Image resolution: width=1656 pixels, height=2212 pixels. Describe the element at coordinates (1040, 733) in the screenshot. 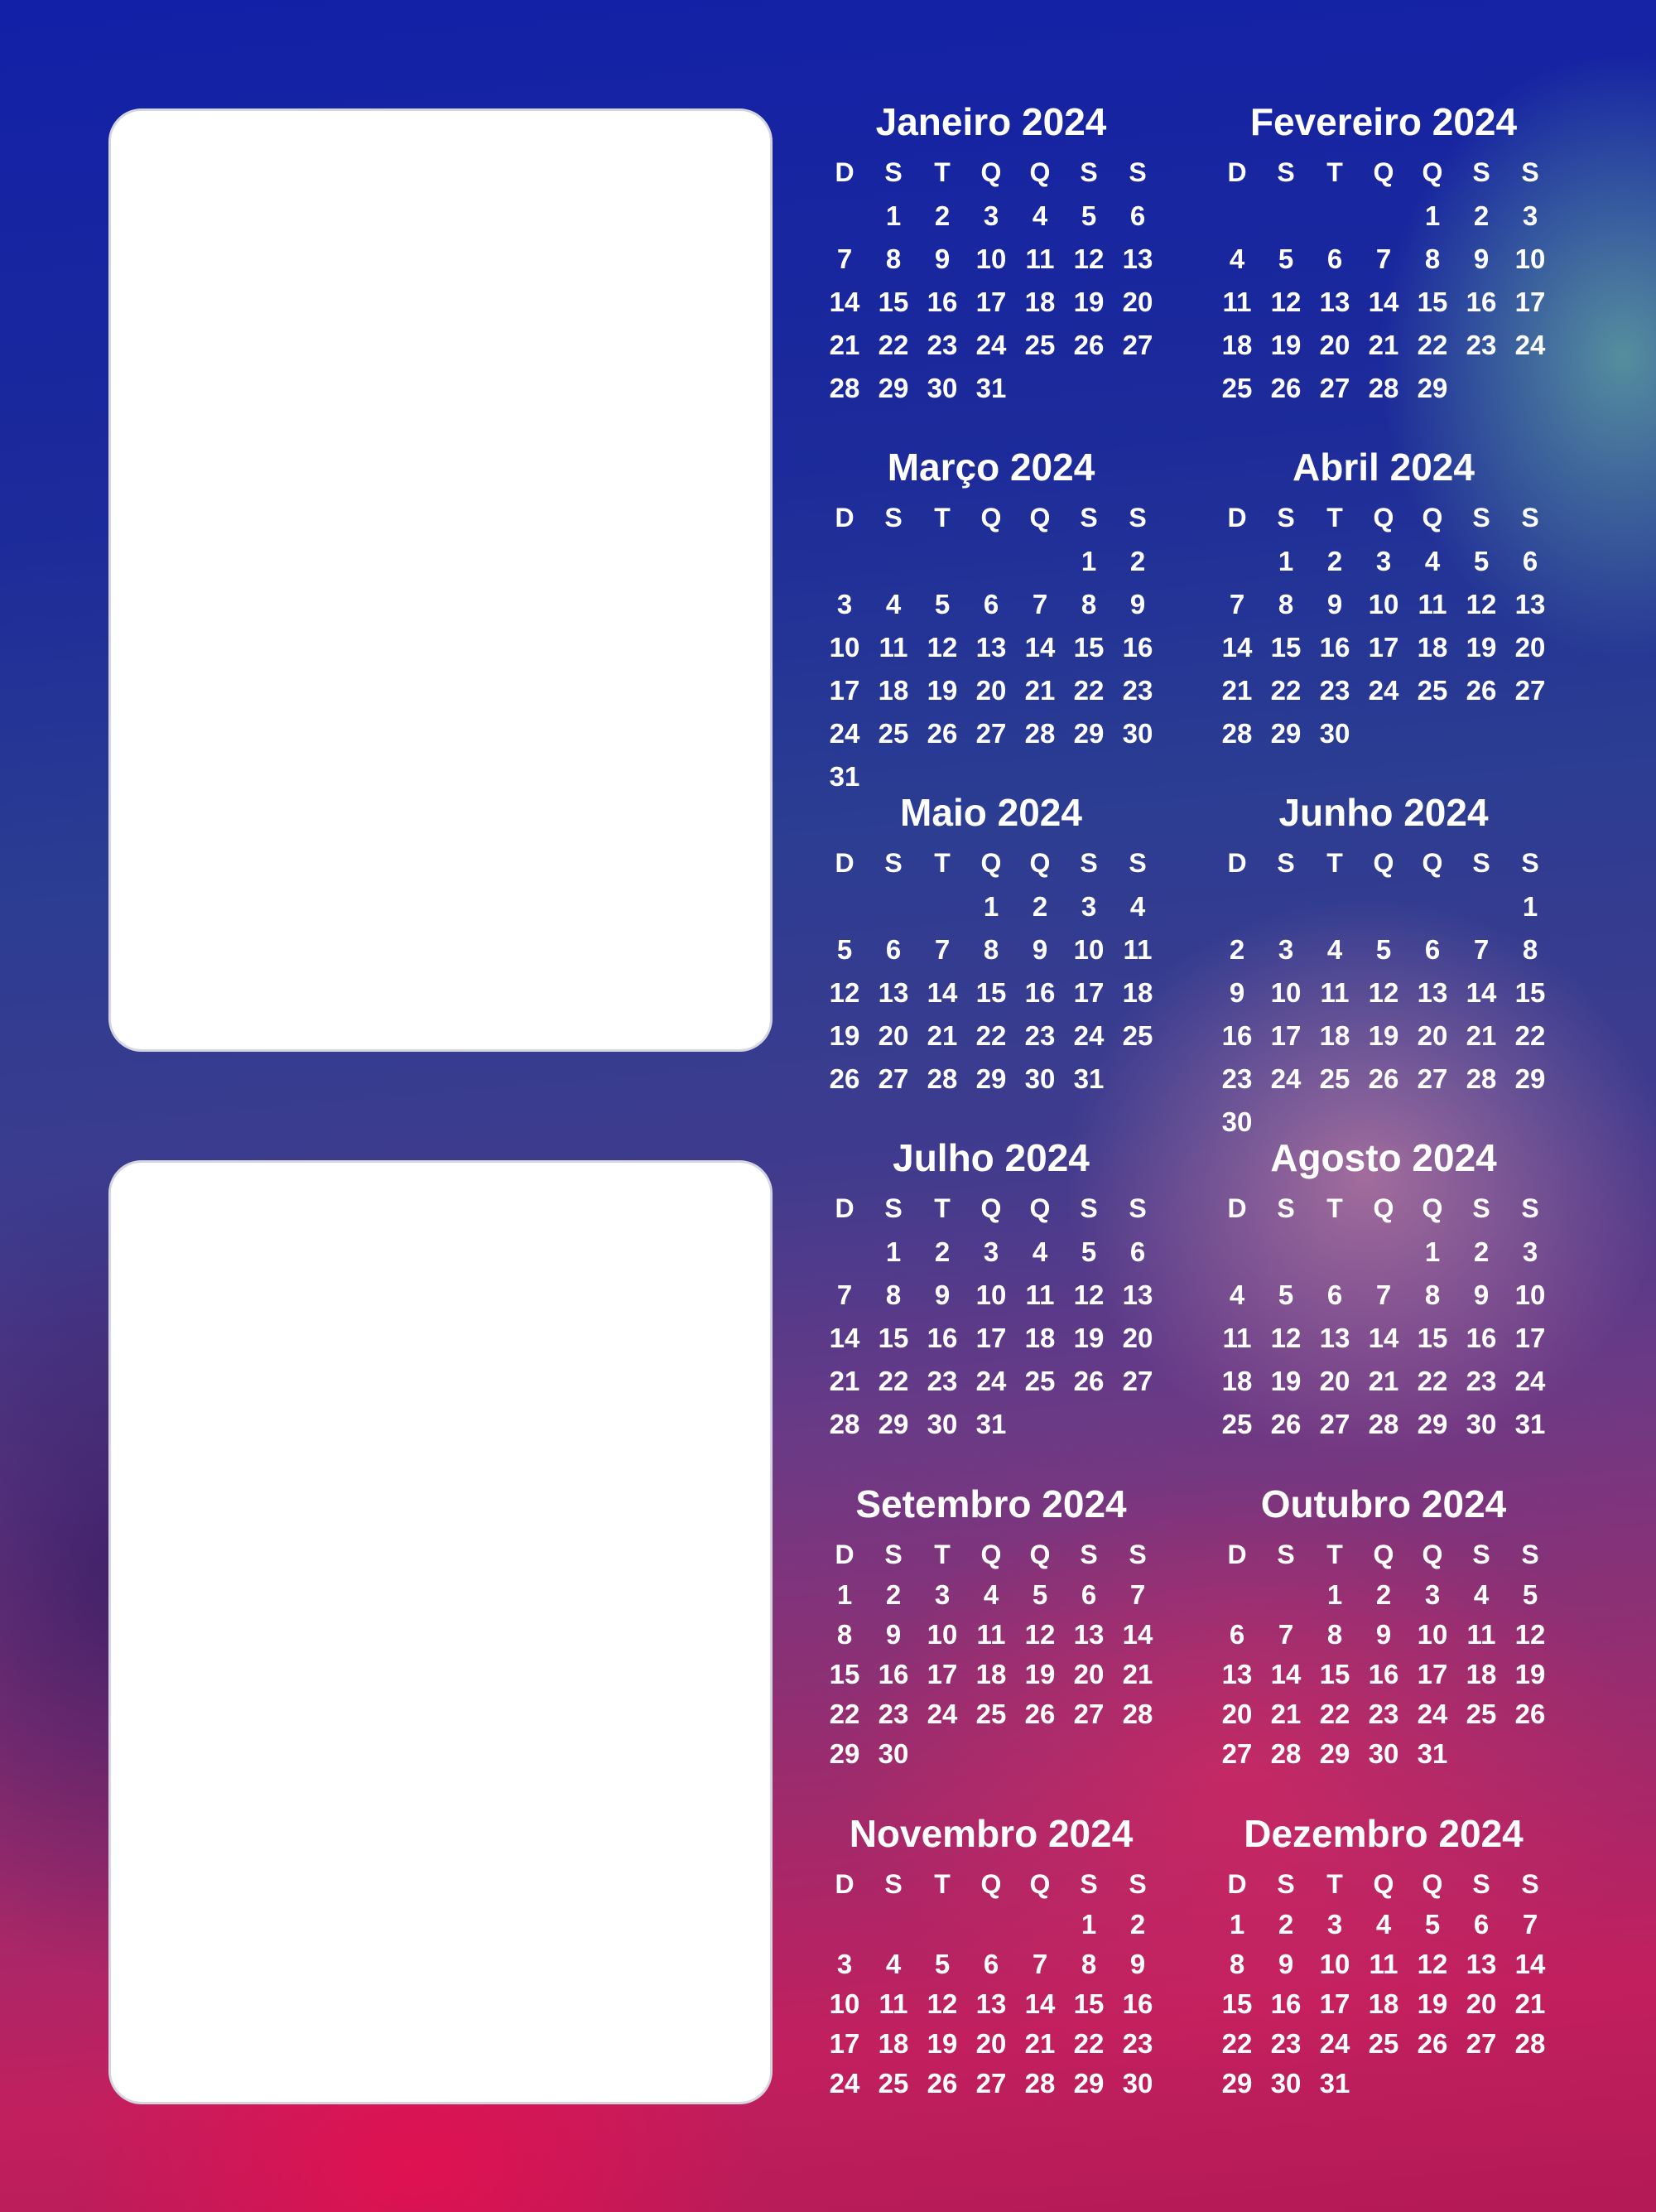

I see `day-cell: 28` at that location.